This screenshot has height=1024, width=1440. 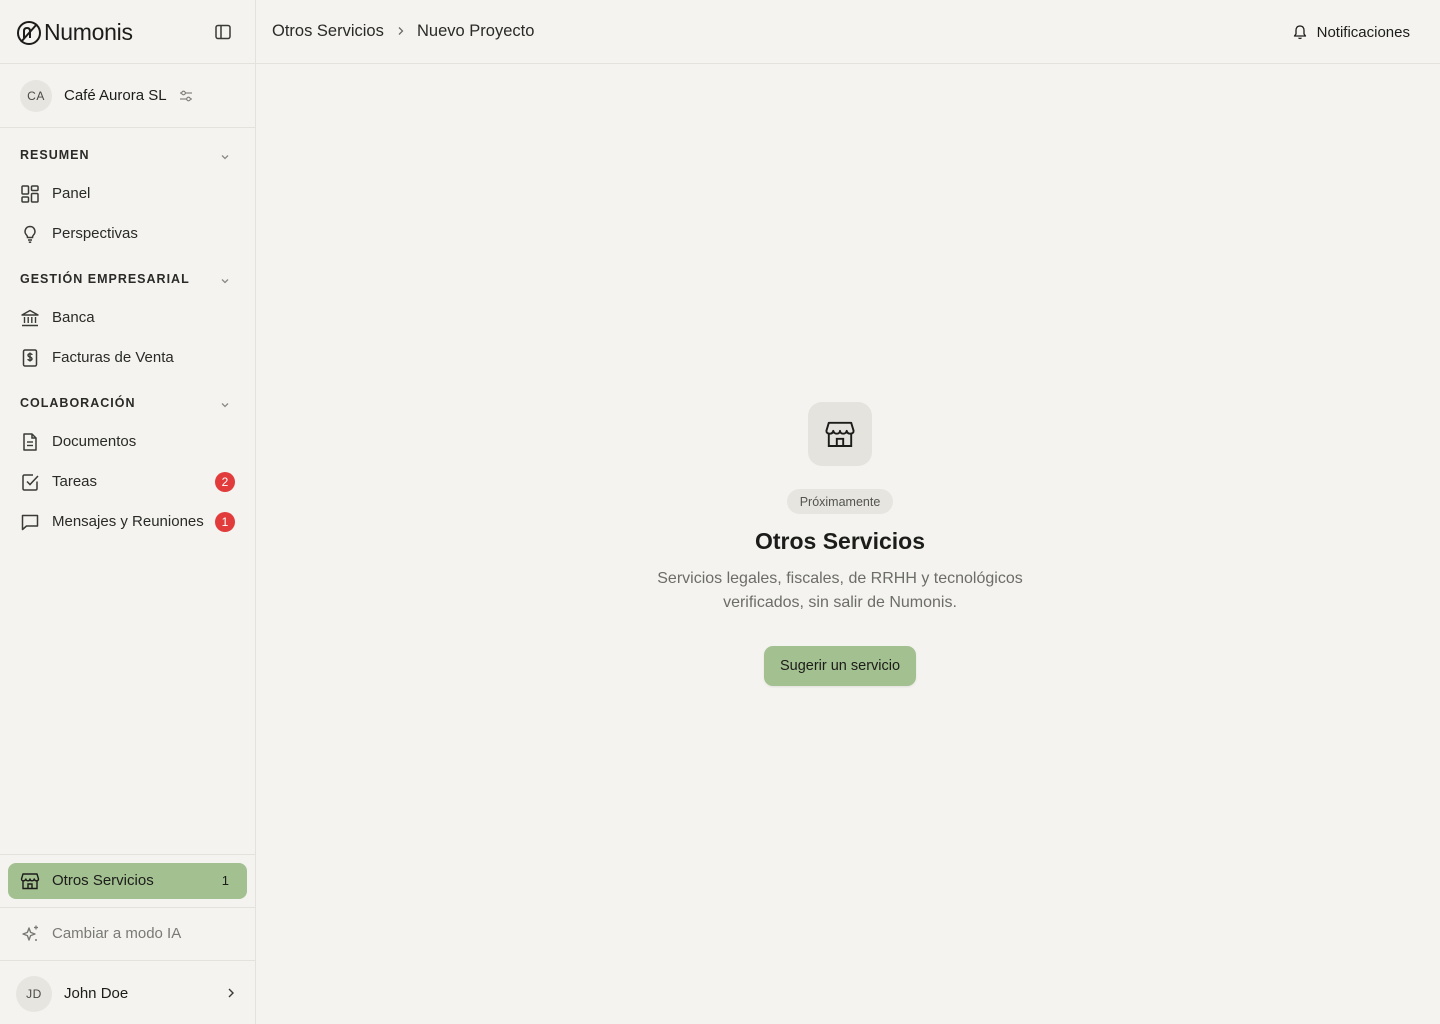 What do you see at coordinates (840, 666) in the screenshot?
I see `suggest-service-button: Sugerir un servicio` at bounding box center [840, 666].